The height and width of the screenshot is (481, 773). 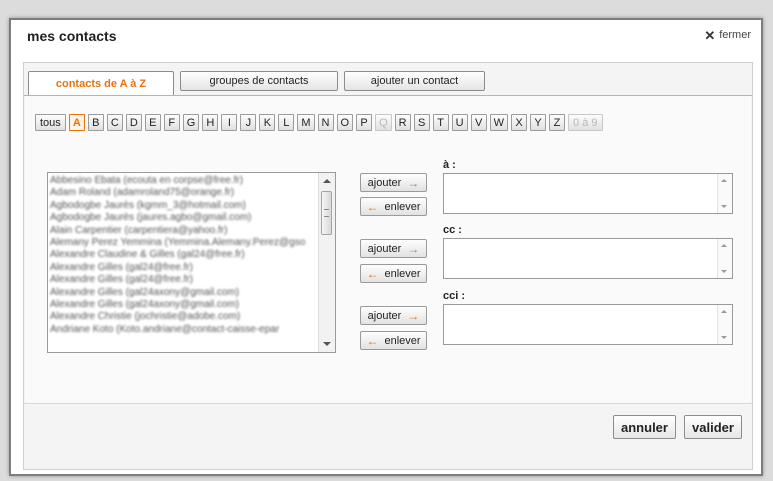 I want to click on letter-filter-bar: tous A B C D E F G H I J K L M N O P Q R S T U V W X Y Z 0 à 9, so click(x=319, y=122).